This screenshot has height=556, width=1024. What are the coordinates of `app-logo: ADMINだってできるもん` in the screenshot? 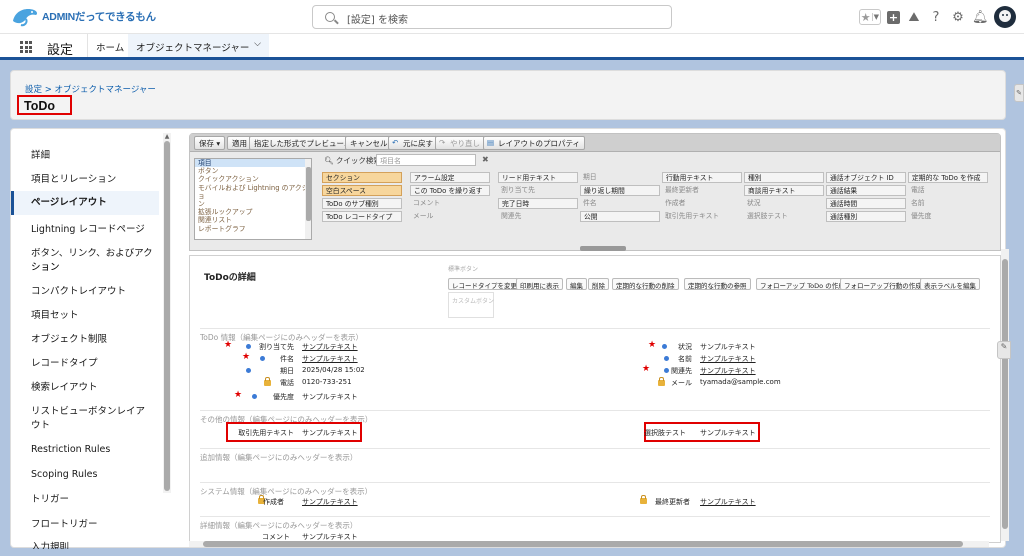 It's located at (83, 16).